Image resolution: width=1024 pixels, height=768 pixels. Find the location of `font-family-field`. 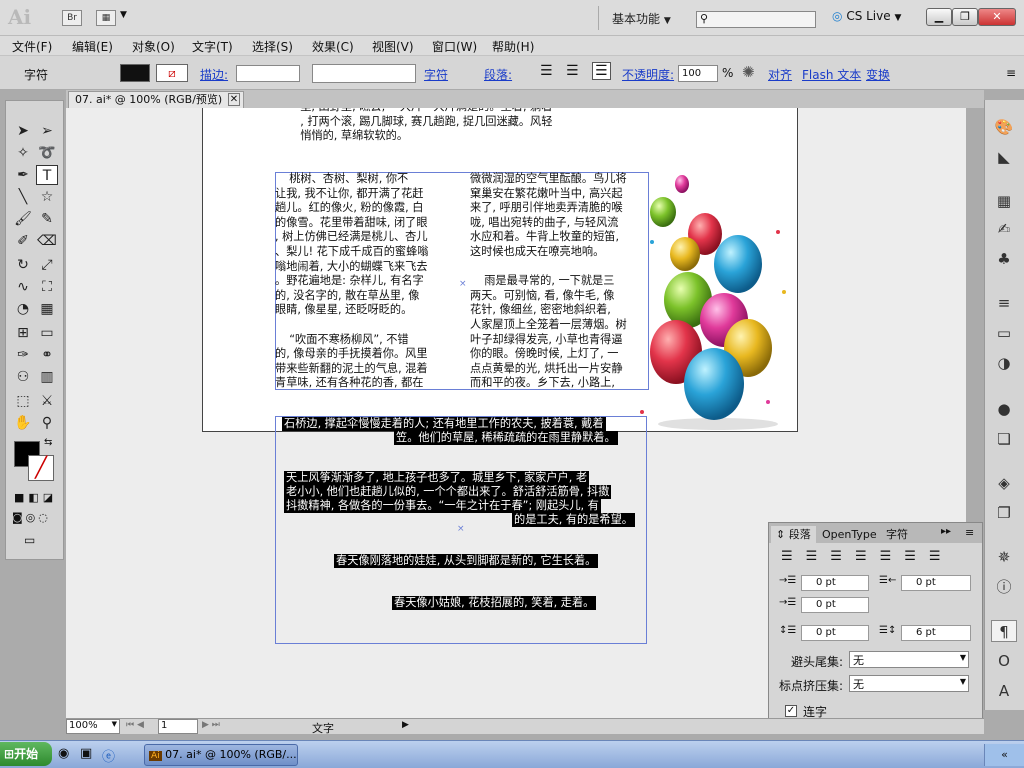

font-family-field is located at coordinates (364, 73).